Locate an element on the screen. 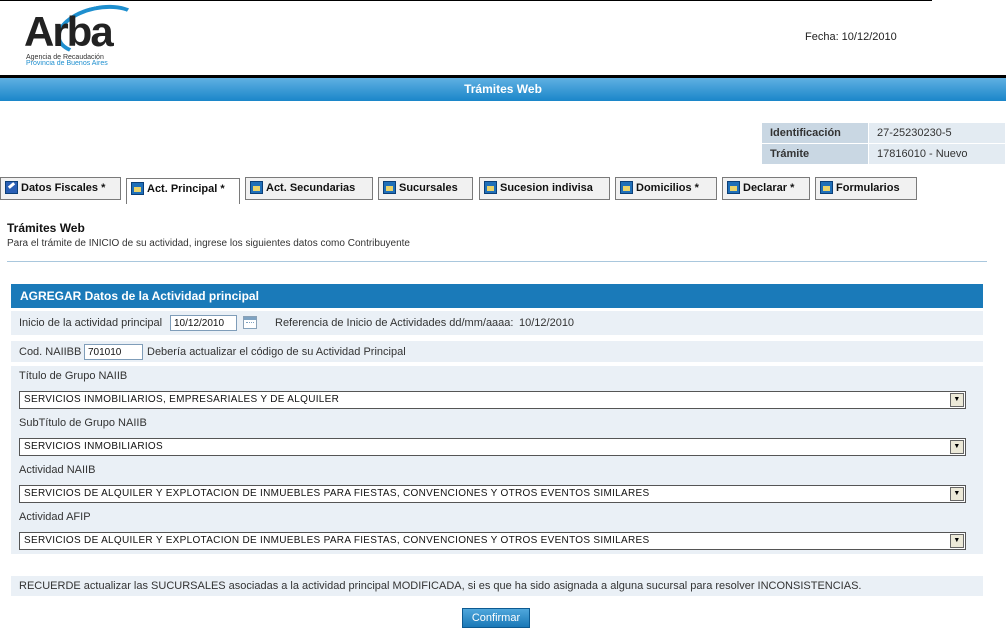 The height and width of the screenshot is (643, 1006). tab-act-principal: Act. Principal * is located at coordinates (183, 191).